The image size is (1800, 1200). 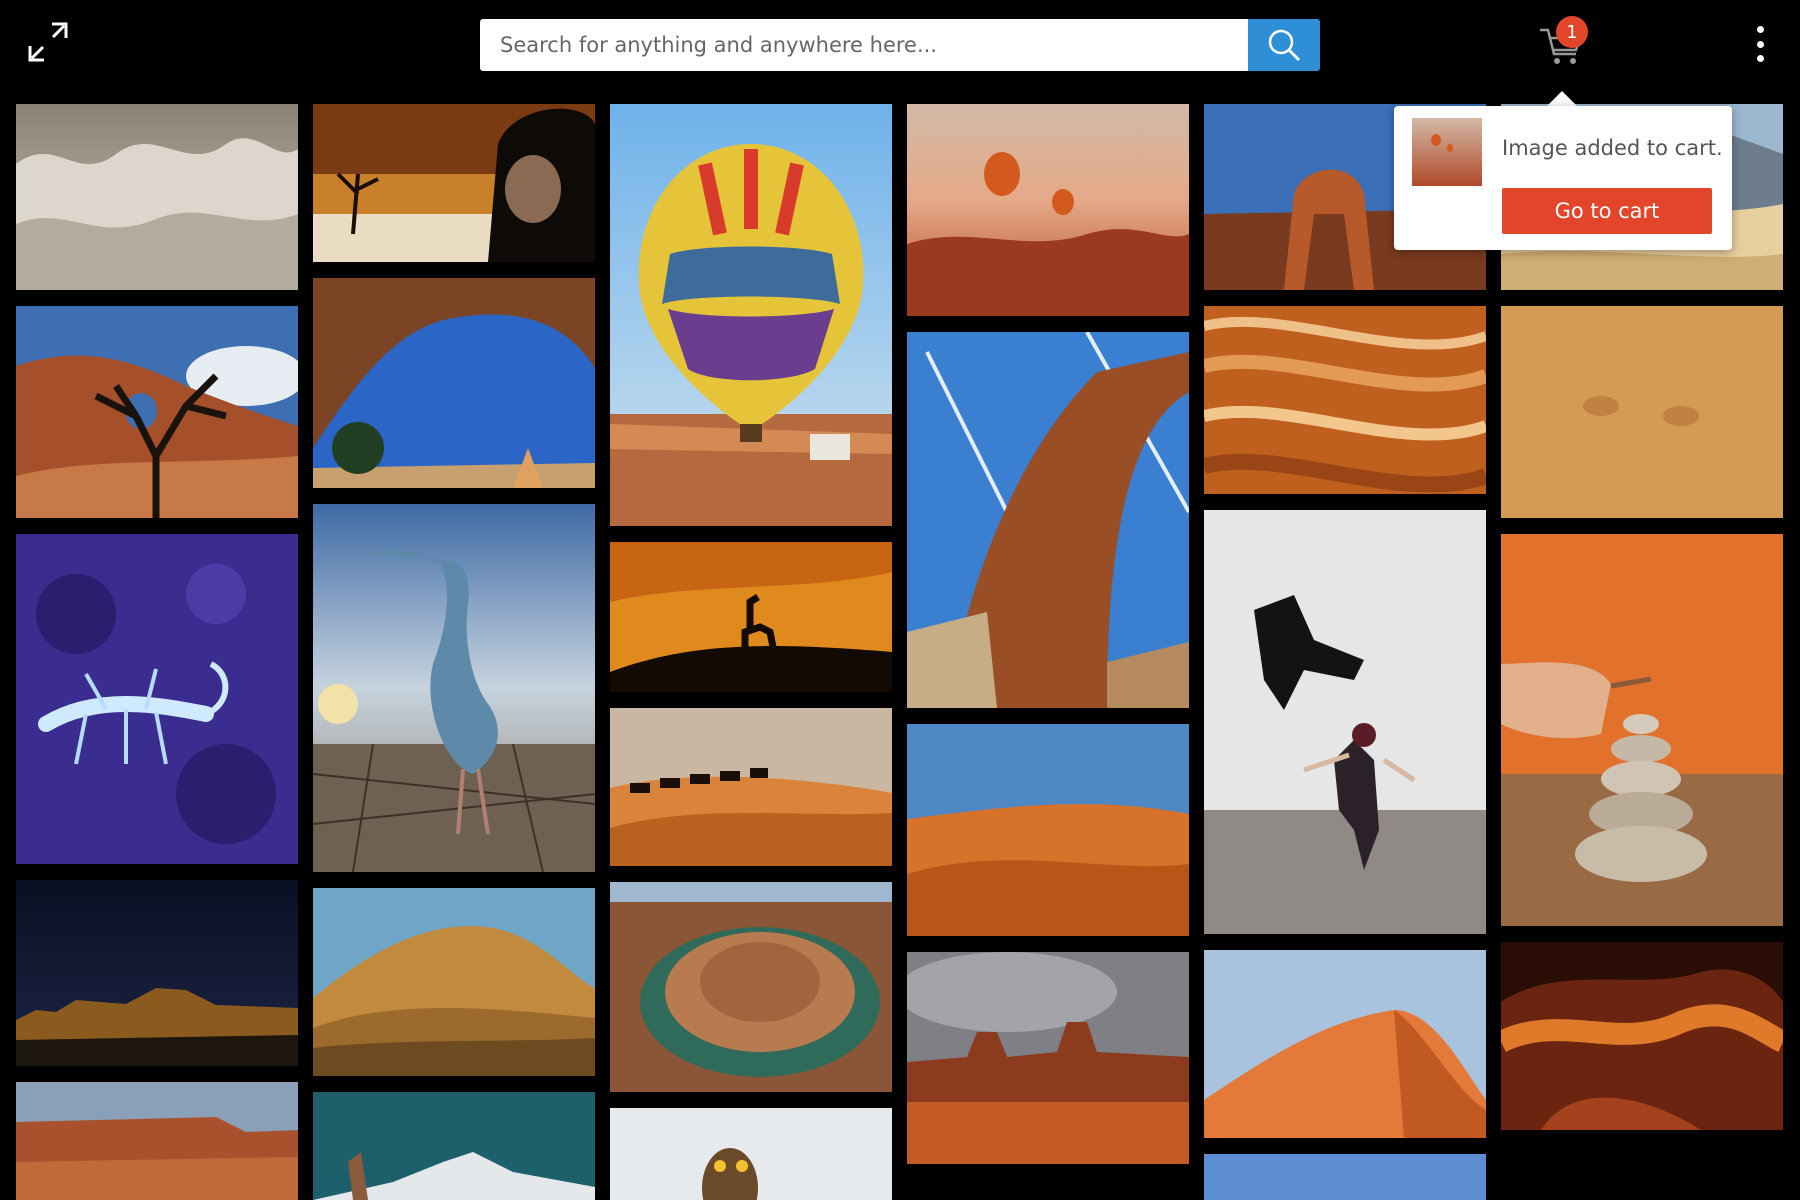 I want to click on search-input, so click(x=864, y=45).